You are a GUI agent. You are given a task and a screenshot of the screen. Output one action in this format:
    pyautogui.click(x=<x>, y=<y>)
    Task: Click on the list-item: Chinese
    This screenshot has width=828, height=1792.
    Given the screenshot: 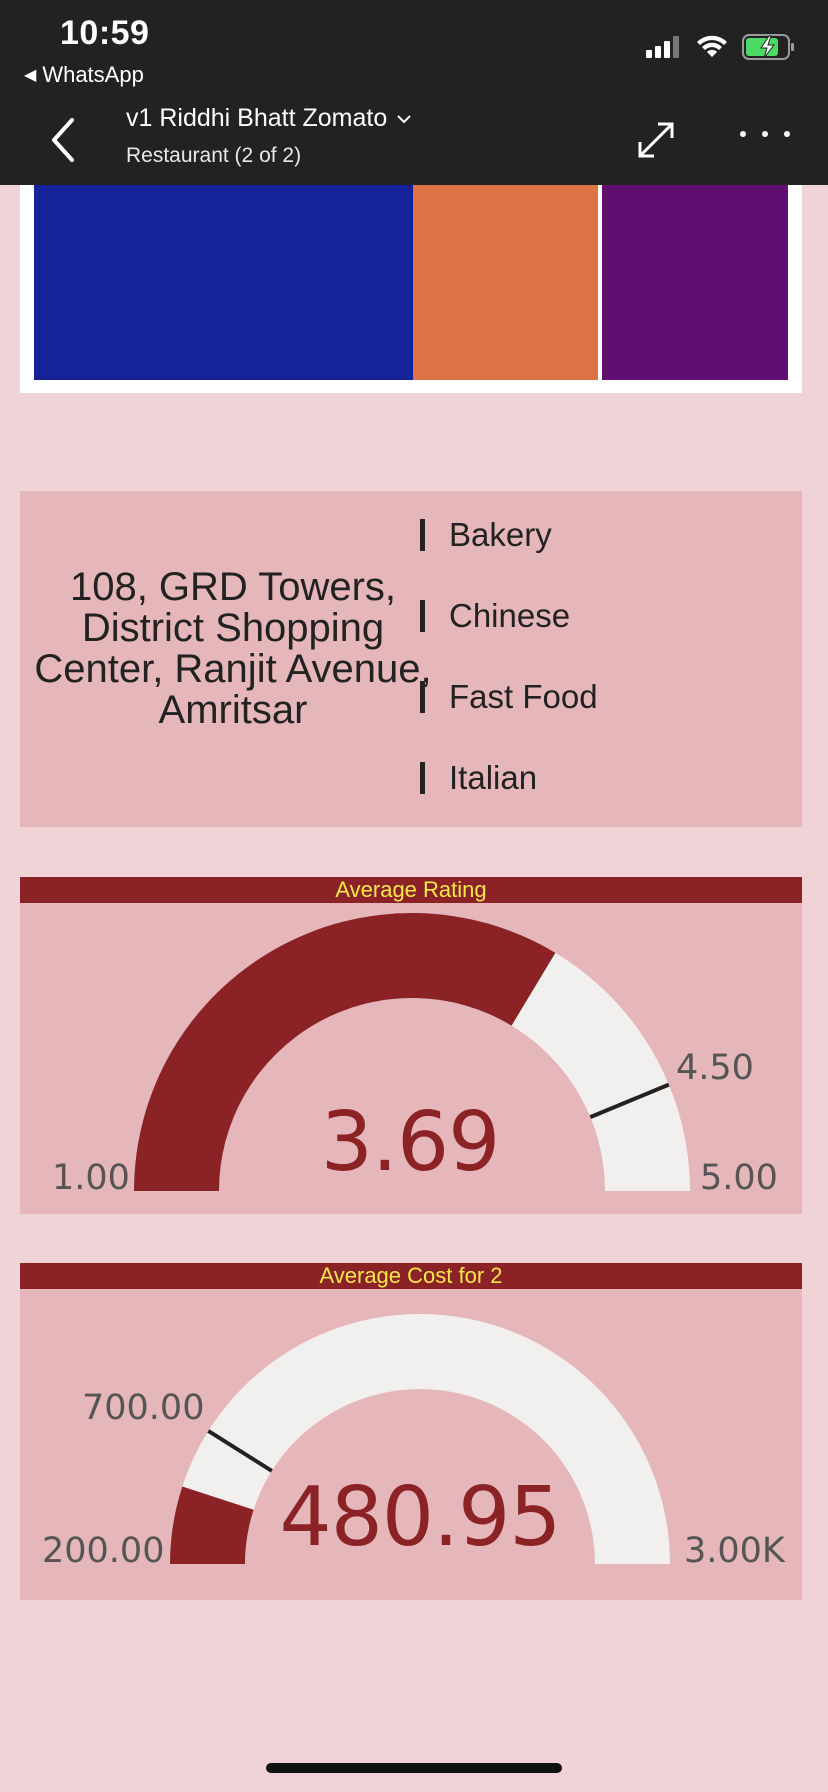 What is the action you would take?
    pyautogui.click(x=495, y=616)
    